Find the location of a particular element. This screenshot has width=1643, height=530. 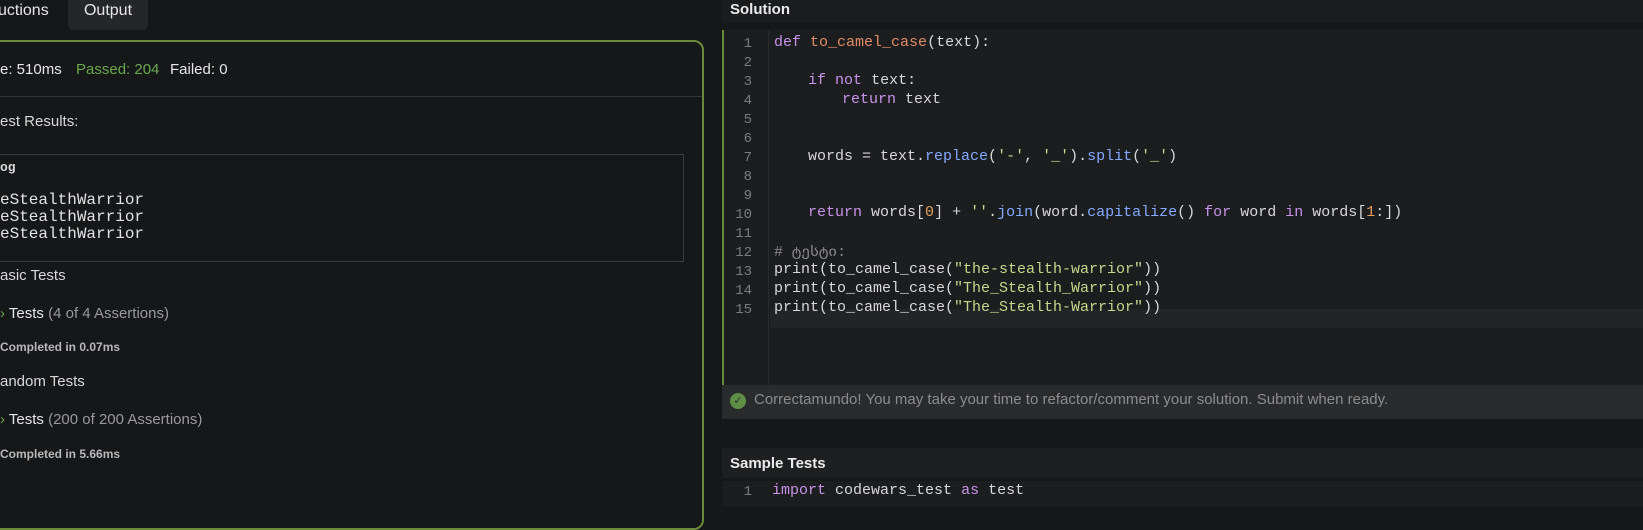

line-number: 9 is located at coordinates (747, 196).